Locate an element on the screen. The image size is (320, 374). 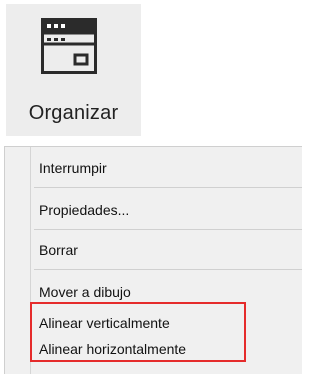
menu-item-borrar: Borrar is located at coordinates (58, 250).